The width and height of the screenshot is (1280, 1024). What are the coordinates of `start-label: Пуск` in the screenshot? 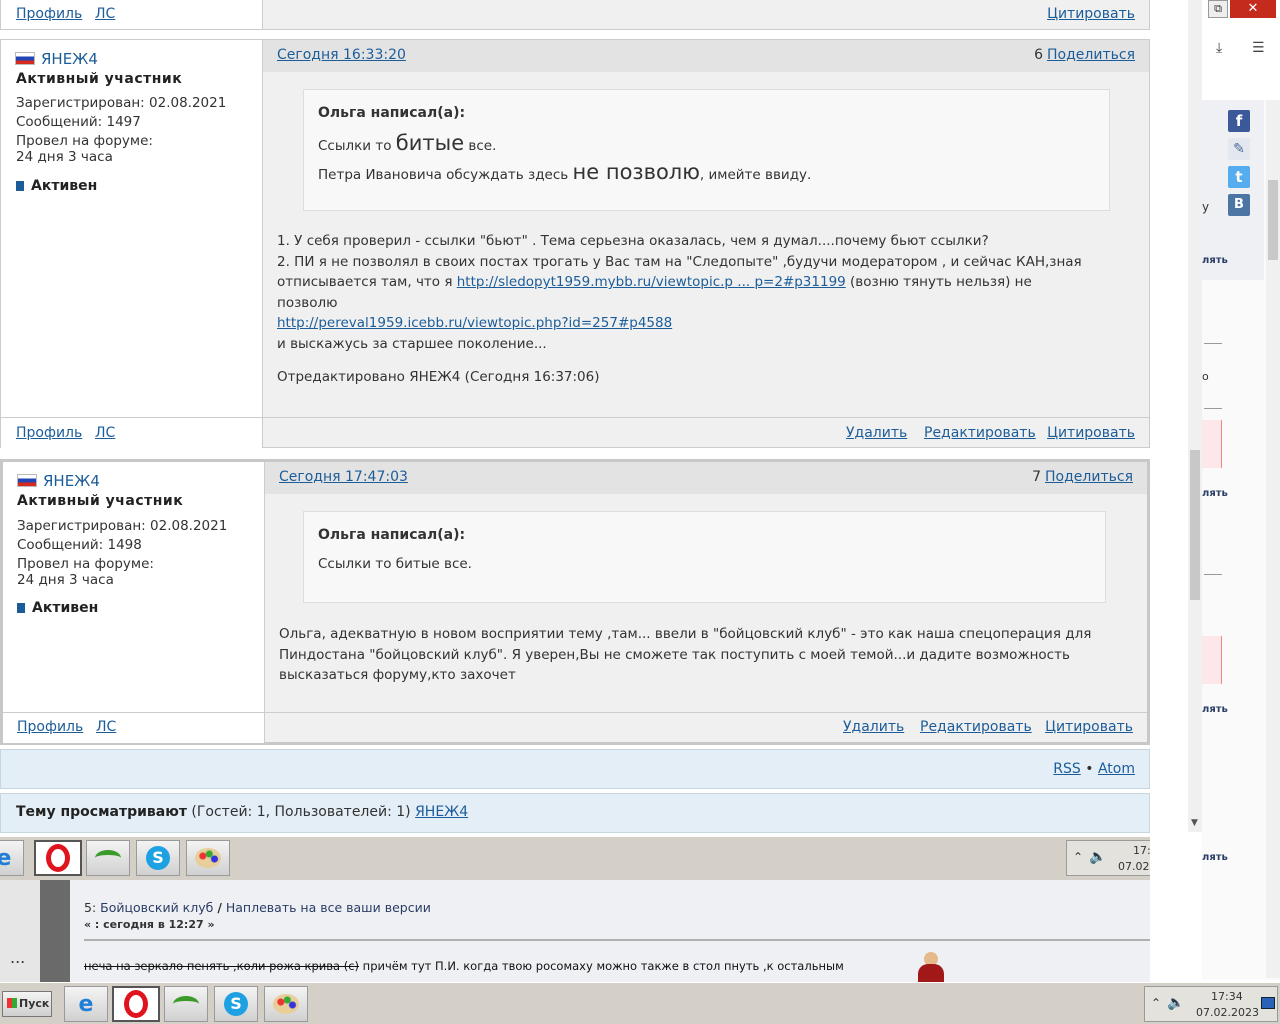 It's located at (34, 1003).